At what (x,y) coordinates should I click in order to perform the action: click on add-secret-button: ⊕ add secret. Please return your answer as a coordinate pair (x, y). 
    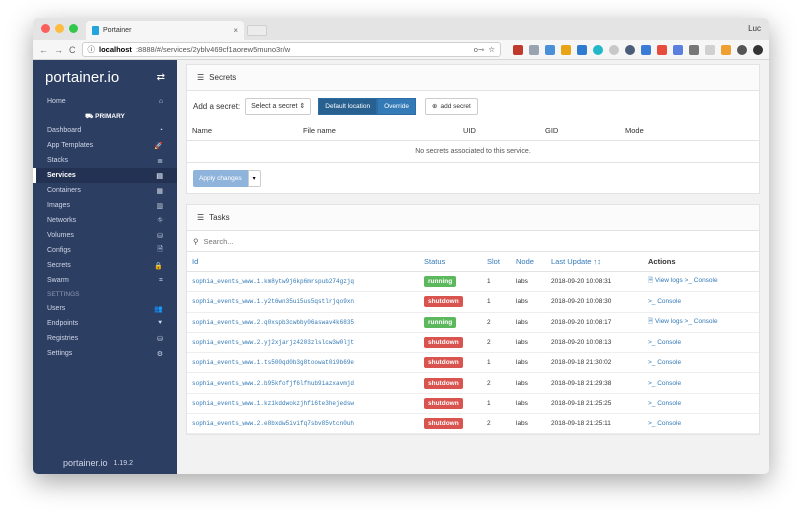
    Looking at the image, I should click on (451, 106).